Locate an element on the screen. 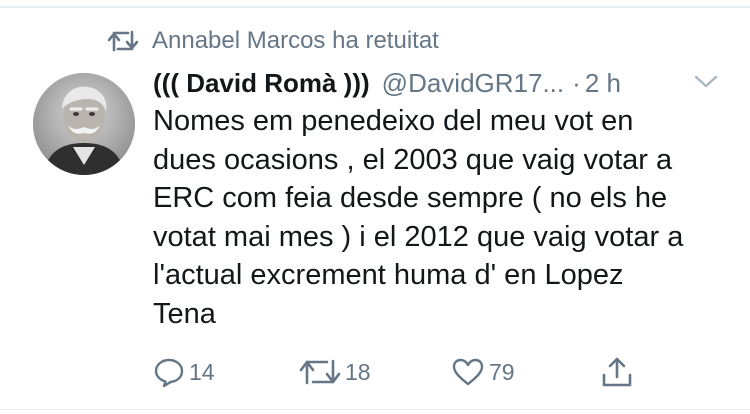 This screenshot has height=414, width=750. tweet-actions: 14 18 79 is located at coordinates (451, 372).